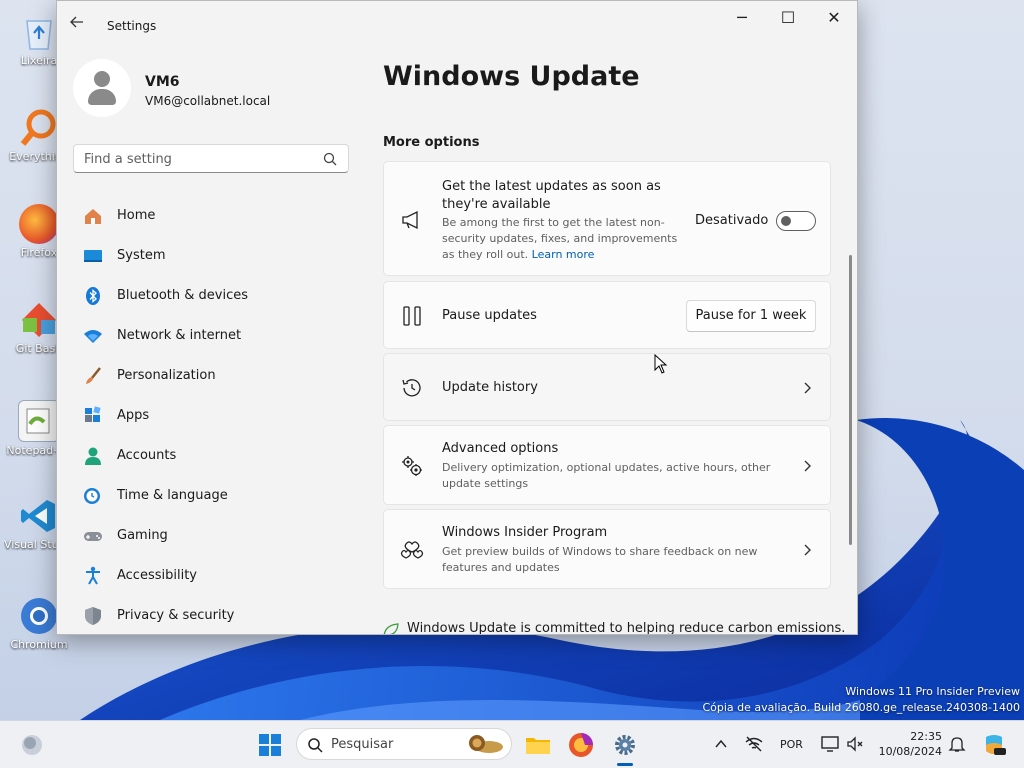  Describe the element at coordinates (625, 764) in the screenshot. I see `active-app-indicator` at that location.